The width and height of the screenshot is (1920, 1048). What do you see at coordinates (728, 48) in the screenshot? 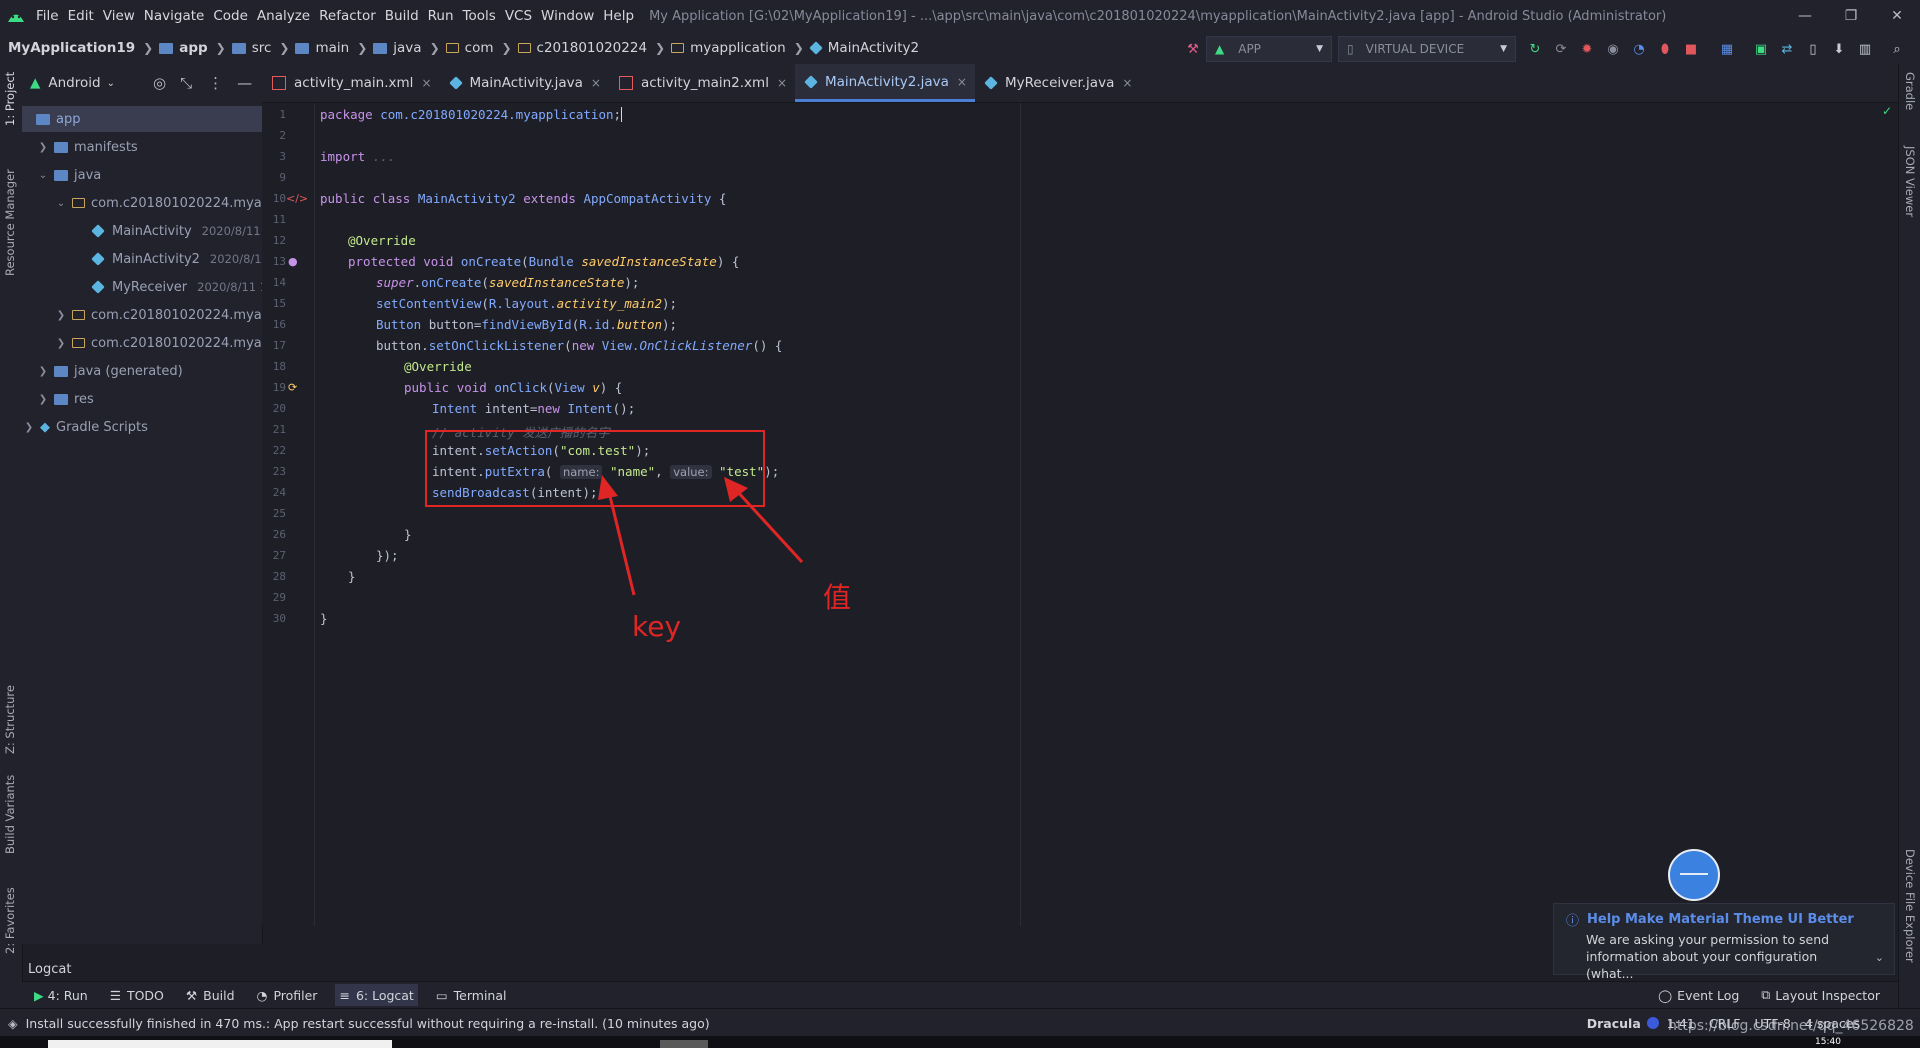
I see `breadcrumb-myapplication: myapplication` at bounding box center [728, 48].